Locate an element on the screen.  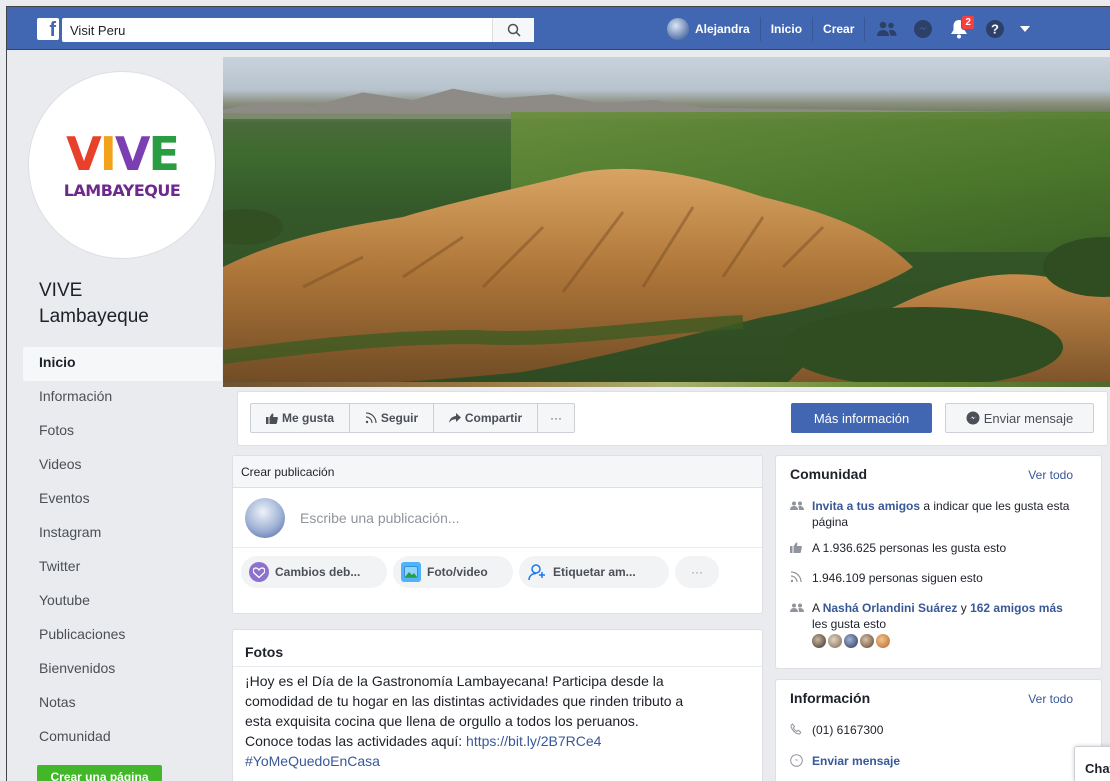
top-nav-right: Alejandra Inicio Crear 2 ? is located at coordinates (852, 28).